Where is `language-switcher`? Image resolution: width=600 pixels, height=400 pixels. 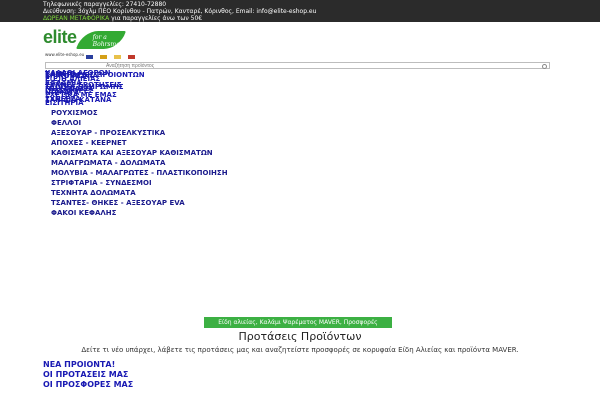
language-switcher is located at coordinates (111, 57).